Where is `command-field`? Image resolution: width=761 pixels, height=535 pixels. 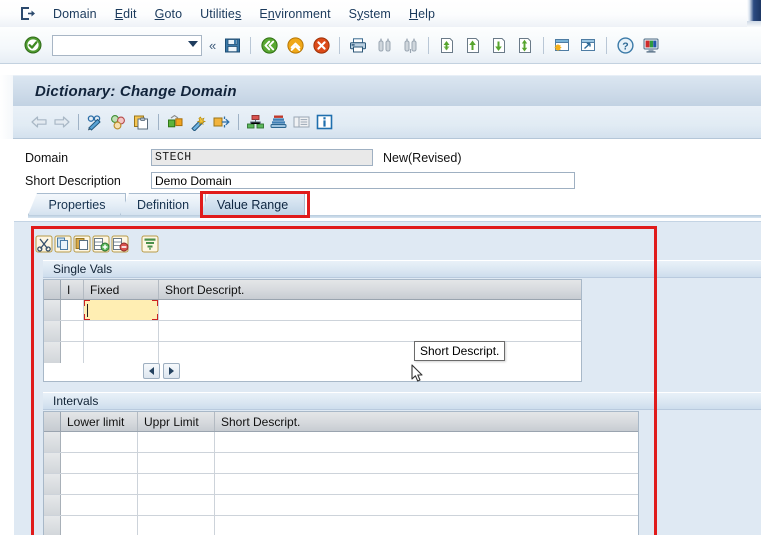 command-field is located at coordinates (127, 45).